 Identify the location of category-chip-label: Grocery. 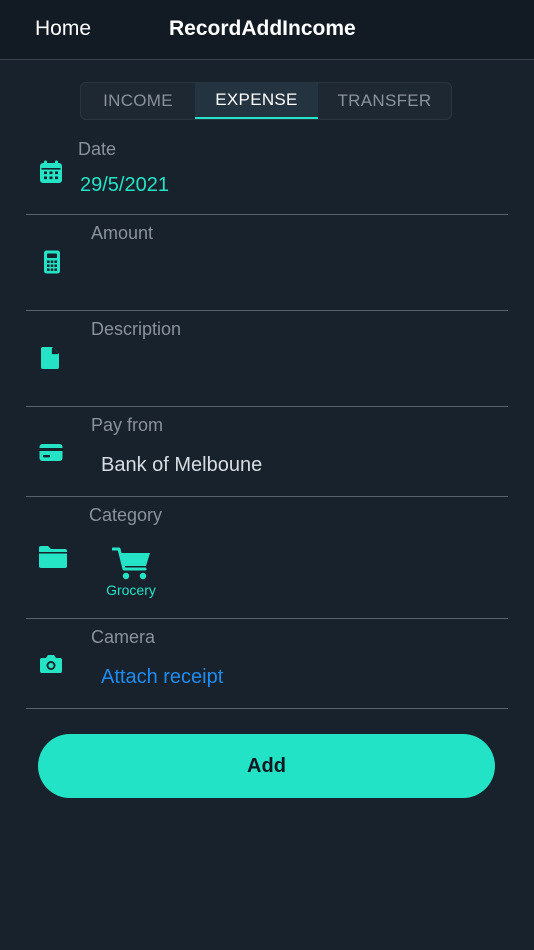
(131, 590).